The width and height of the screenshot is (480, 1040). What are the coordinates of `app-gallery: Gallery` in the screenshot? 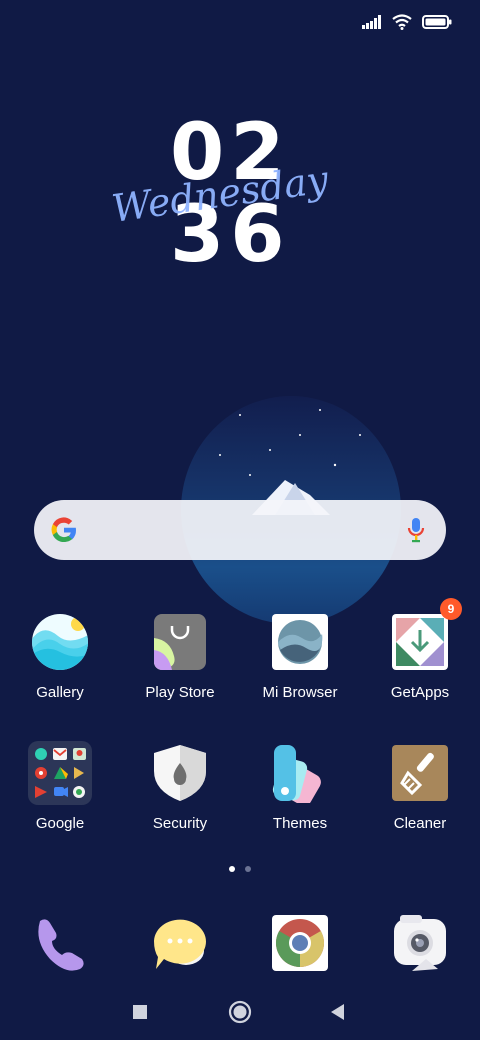 It's located at (60, 677).